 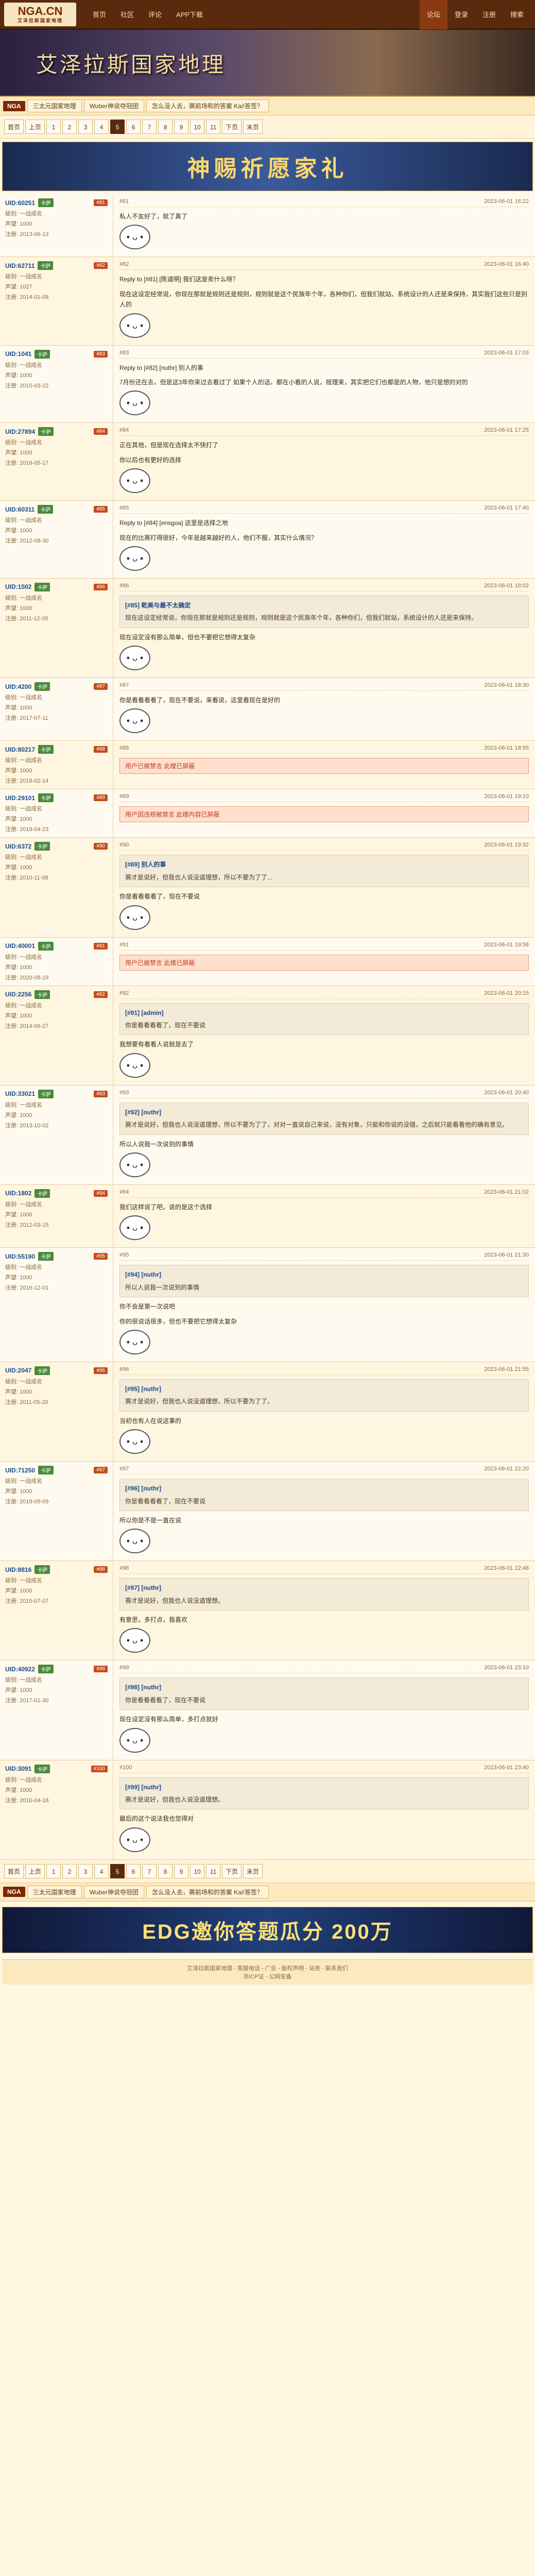 I want to click on user-id-link: UID:40001, so click(x=20, y=946).